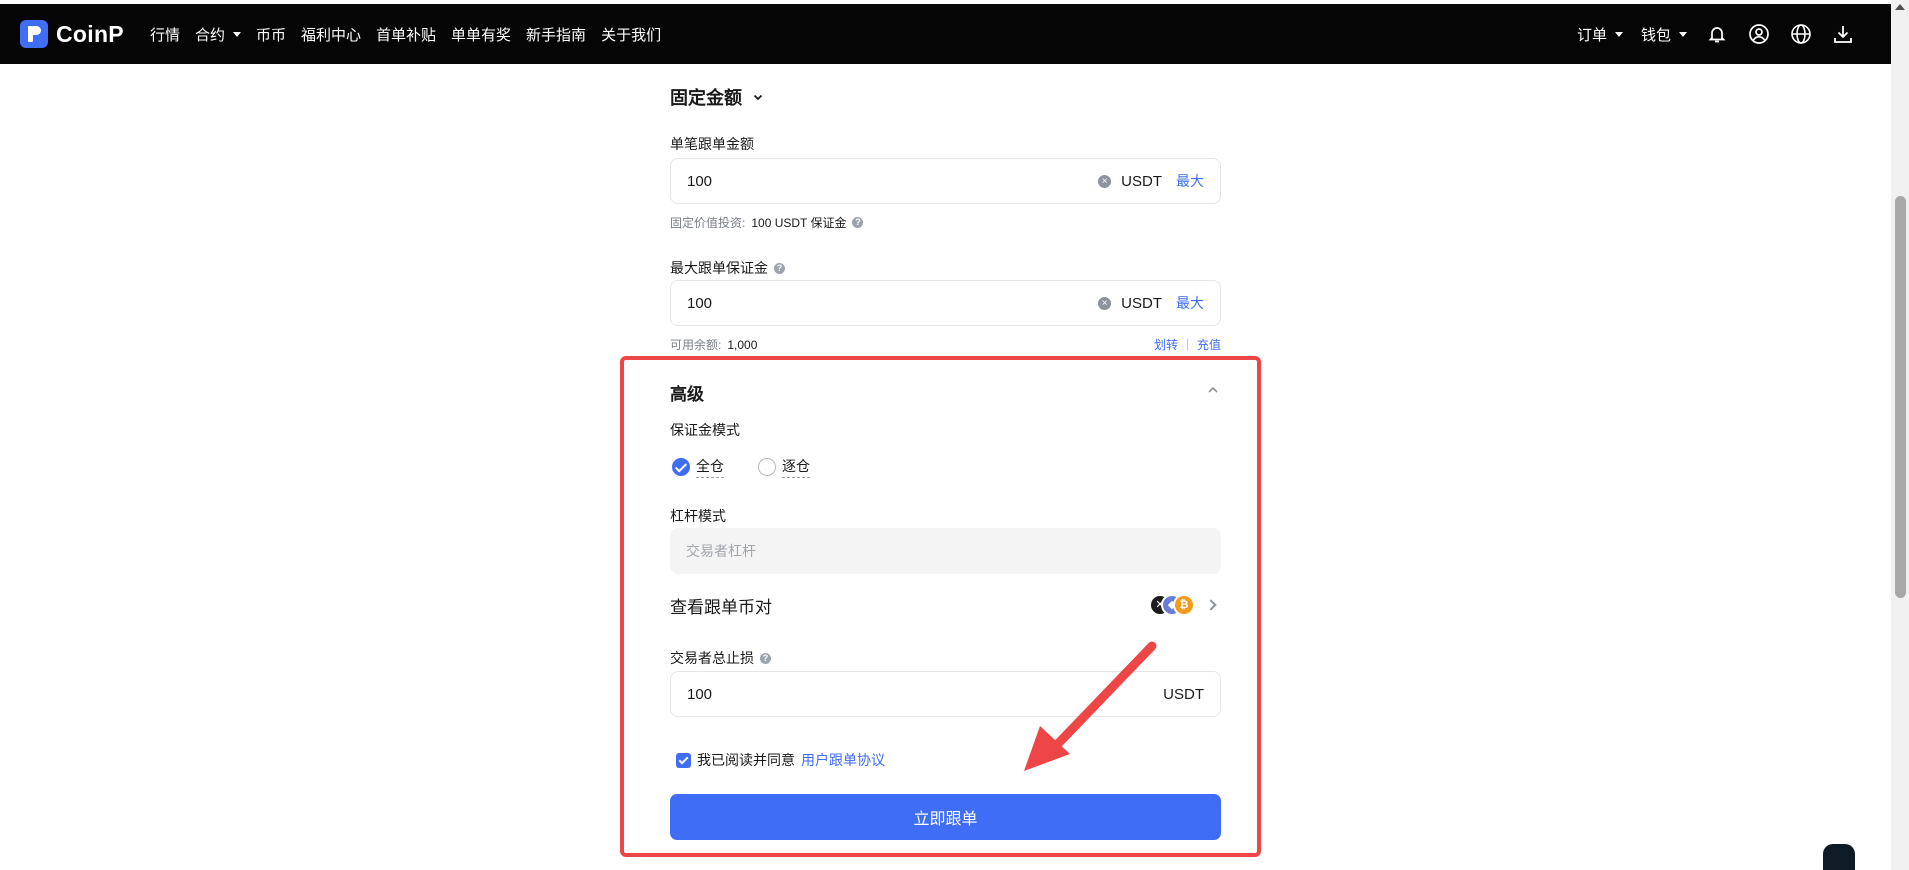  Describe the element at coordinates (90, 33) in the screenshot. I see `brand-name: CoinP` at that location.